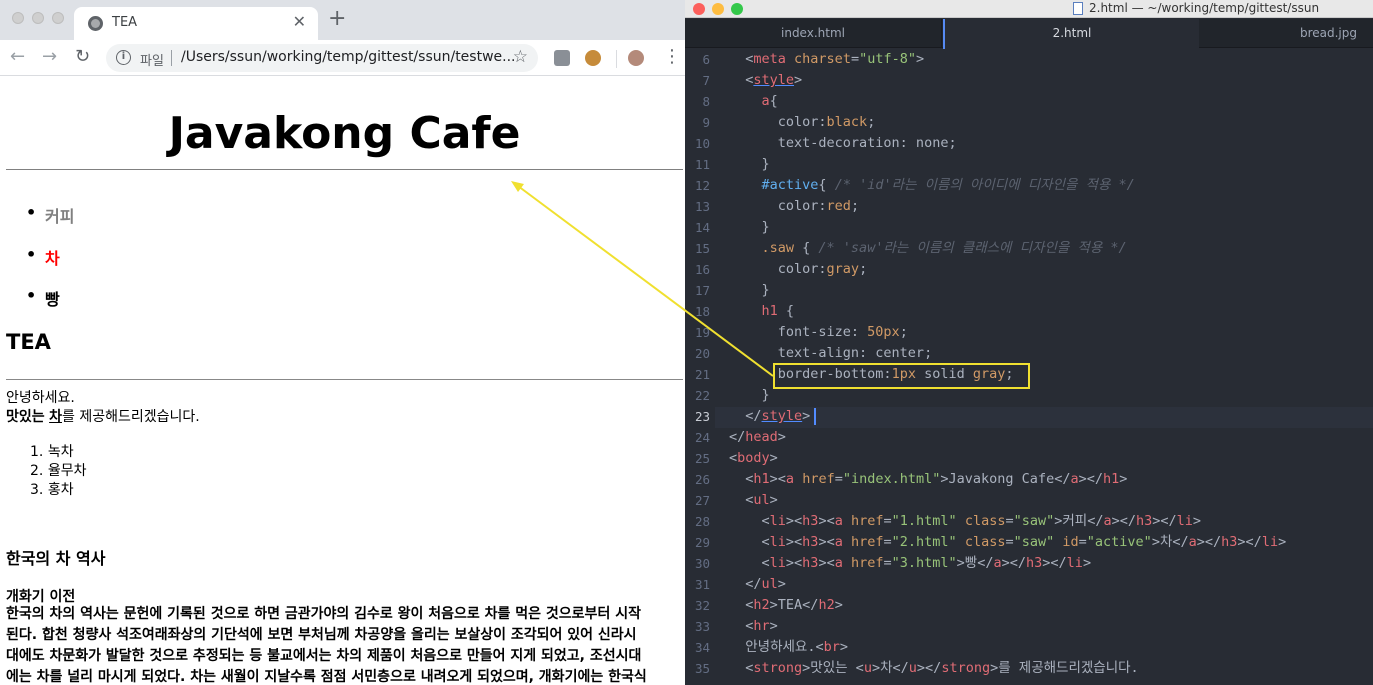 Image resolution: width=1373 pixels, height=685 pixels. Describe the element at coordinates (702, 311) in the screenshot. I see `line-number: 18` at that location.